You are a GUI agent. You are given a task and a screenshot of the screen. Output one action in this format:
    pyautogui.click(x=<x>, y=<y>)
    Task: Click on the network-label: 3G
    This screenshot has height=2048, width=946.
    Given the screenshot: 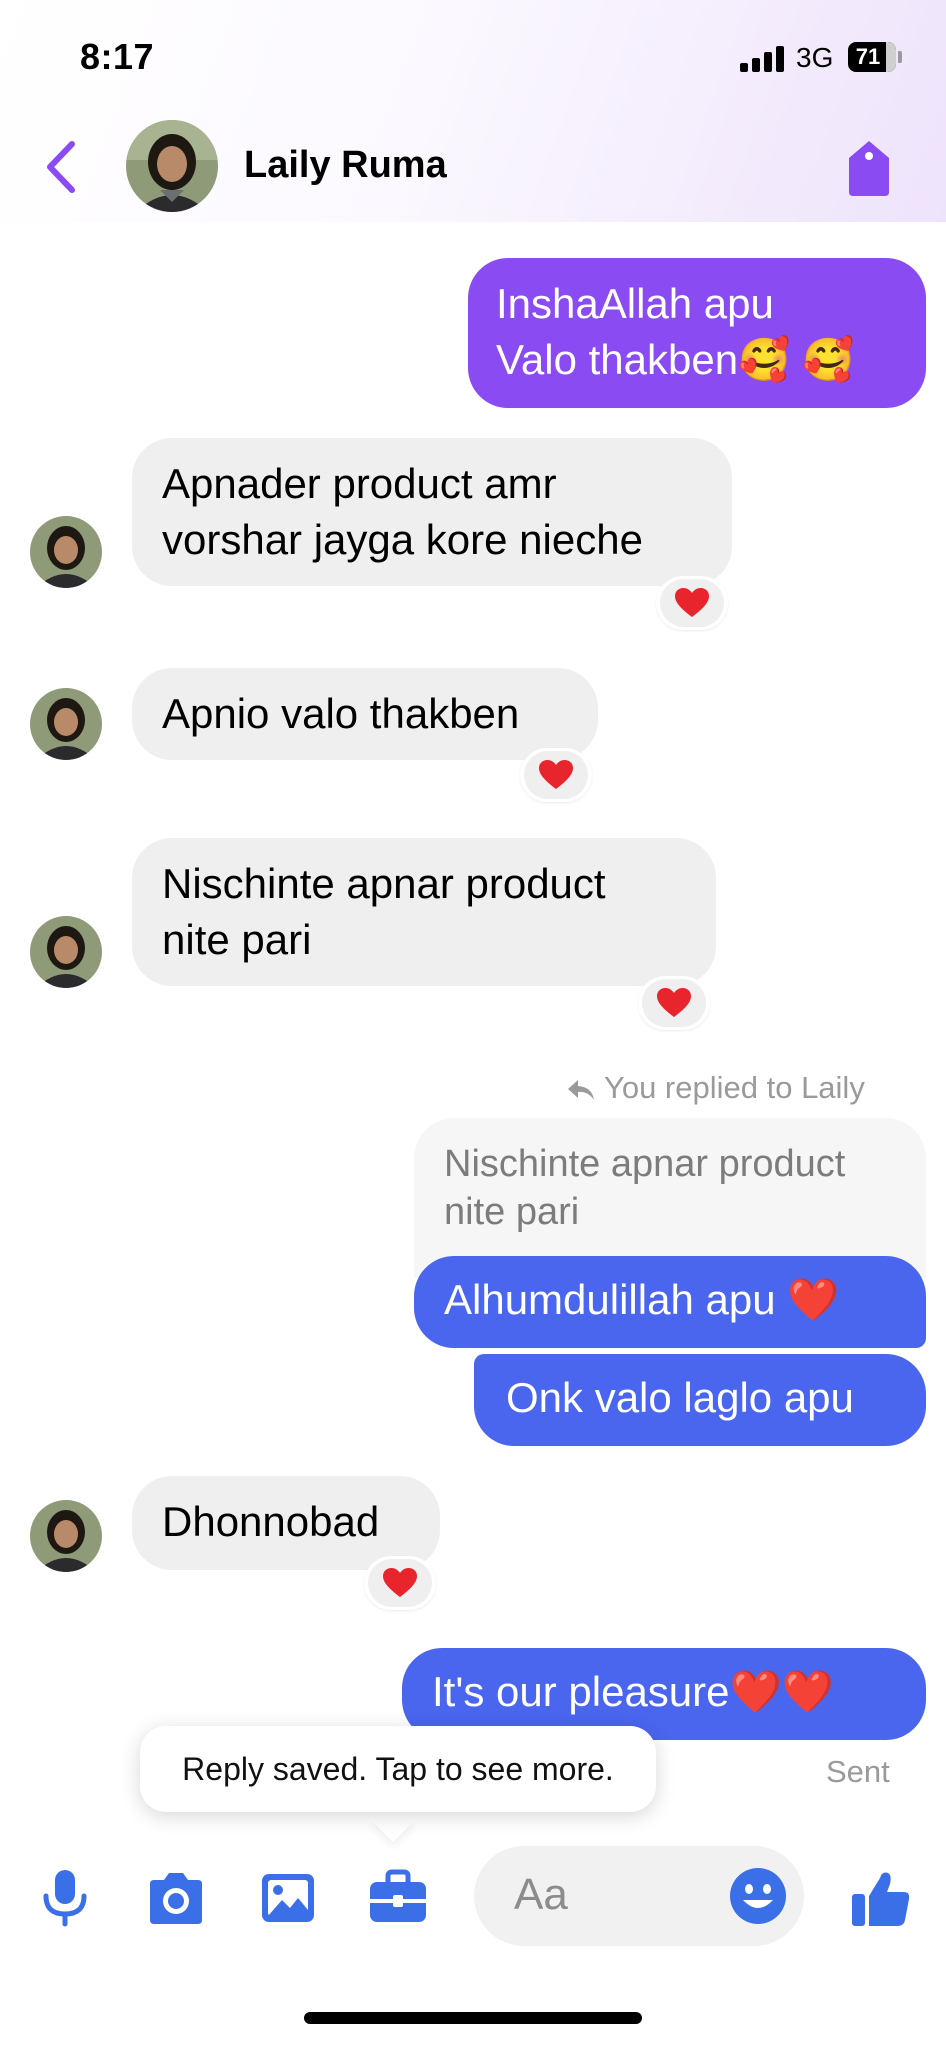 What is the action you would take?
    pyautogui.click(x=815, y=57)
    